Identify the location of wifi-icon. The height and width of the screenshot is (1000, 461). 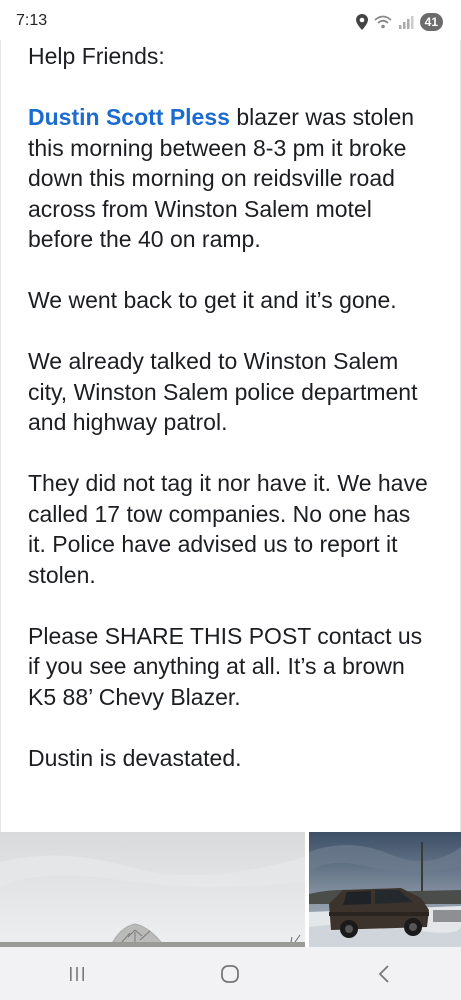
(383, 22).